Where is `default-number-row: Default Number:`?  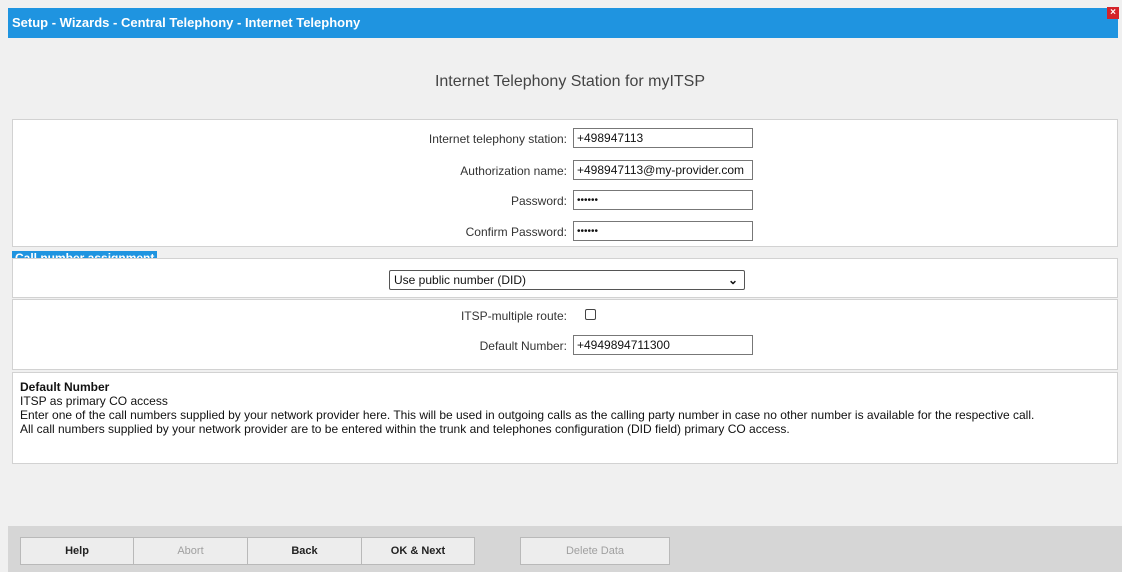
default-number-row: Default Number: is located at coordinates (565, 346).